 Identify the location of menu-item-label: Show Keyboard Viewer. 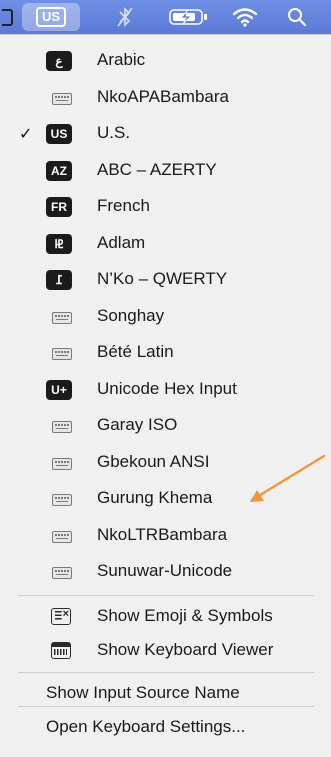
(185, 649).